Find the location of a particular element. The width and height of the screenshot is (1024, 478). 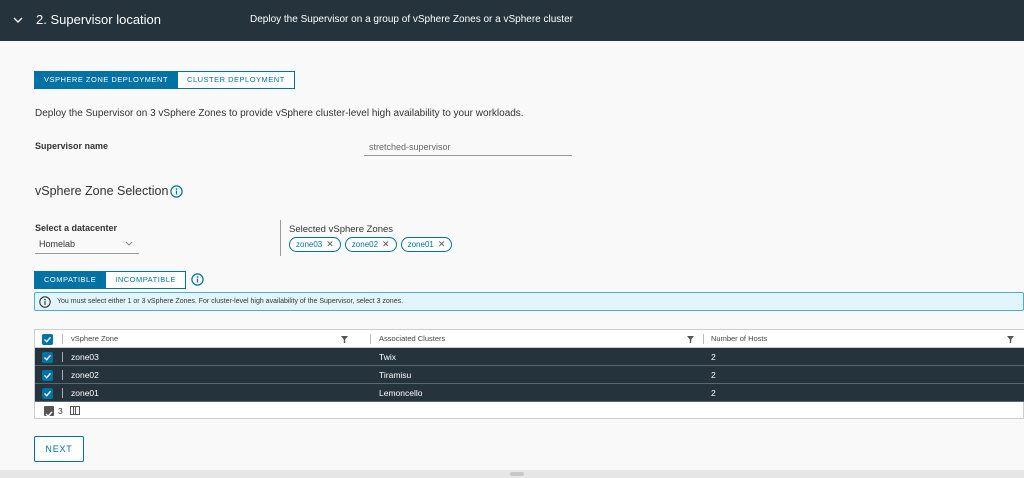

tab-compatible: COMPATIBLE is located at coordinates (70, 280).